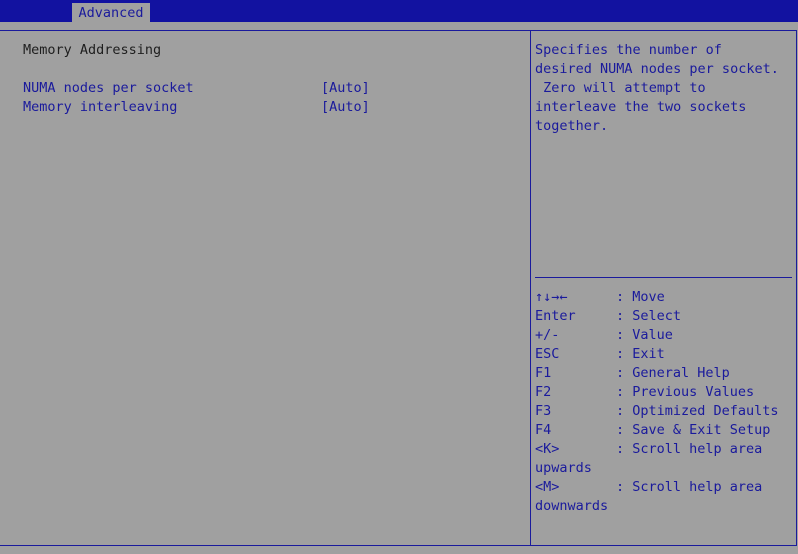 The height and width of the screenshot is (554, 798). Describe the element at coordinates (689, 449) in the screenshot. I see `key-desc-scroll-up: : Scroll help area` at that location.